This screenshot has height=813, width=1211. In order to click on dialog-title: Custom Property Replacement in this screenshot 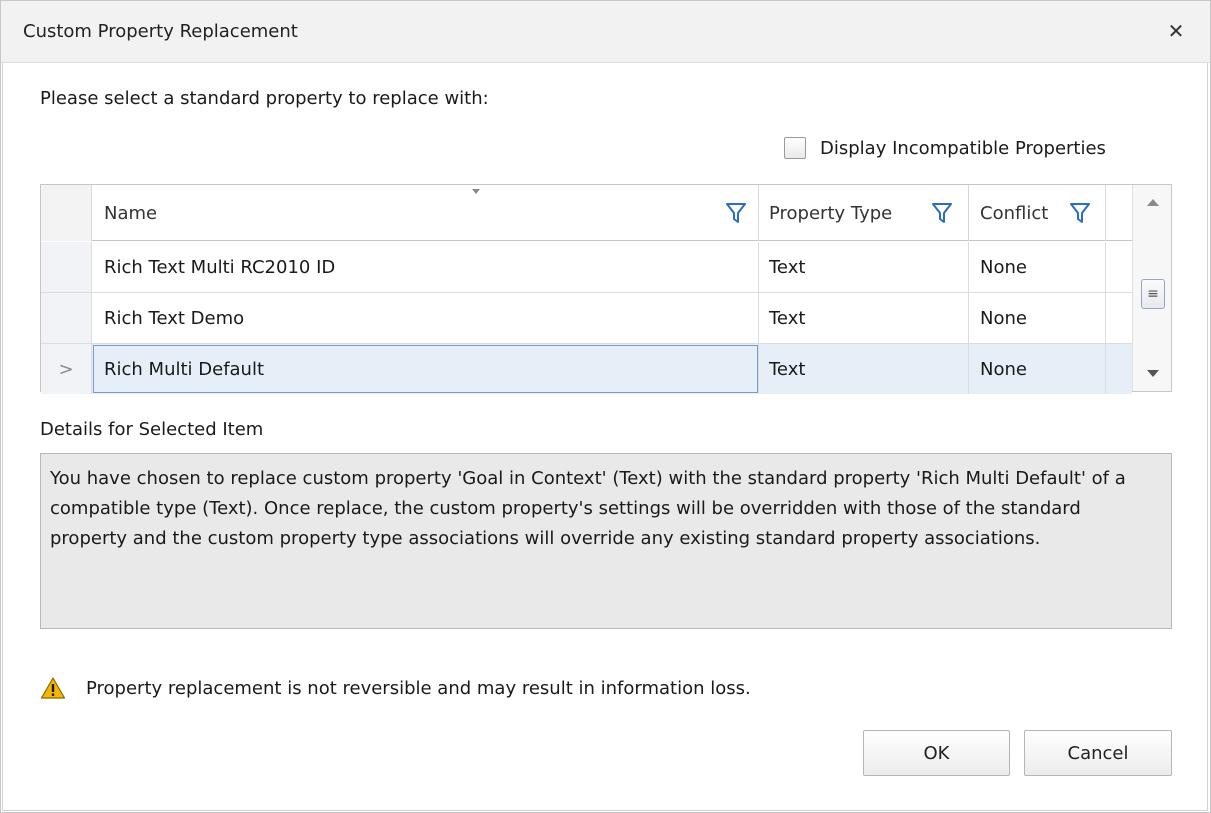, I will do `click(160, 31)`.